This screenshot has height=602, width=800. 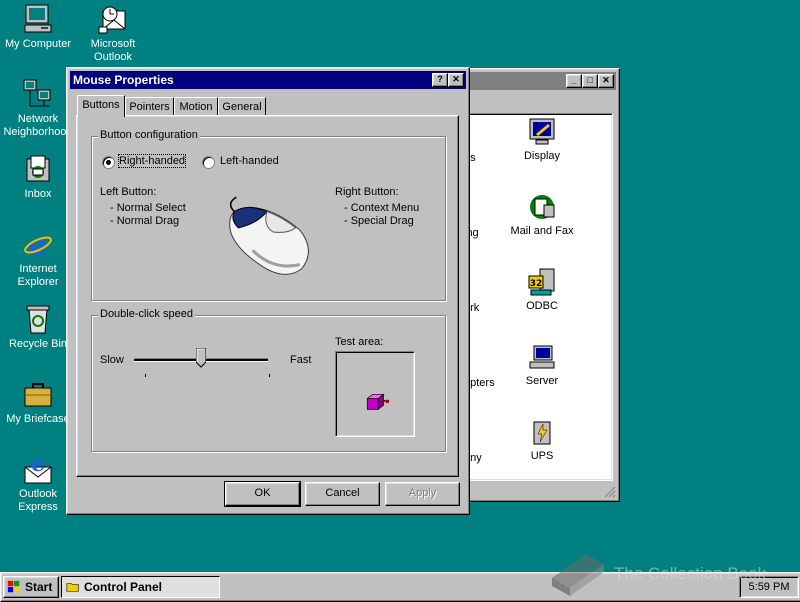 What do you see at coordinates (542, 357) in the screenshot?
I see `server-icon` at bounding box center [542, 357].